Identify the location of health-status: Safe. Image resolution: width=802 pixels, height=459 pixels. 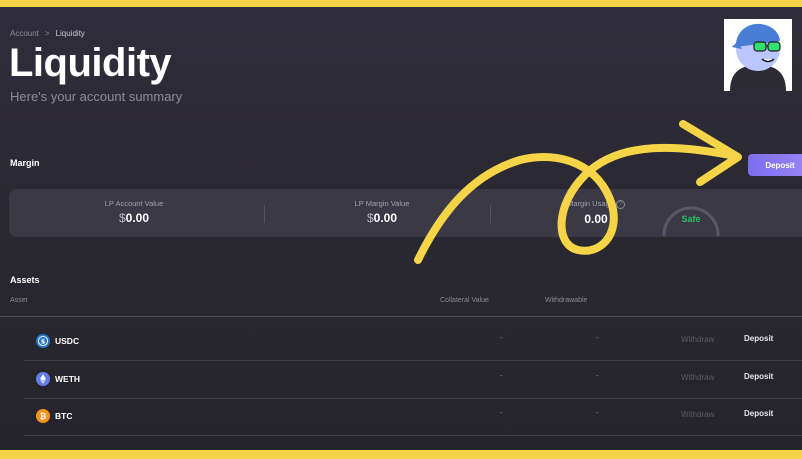
(691, 219).